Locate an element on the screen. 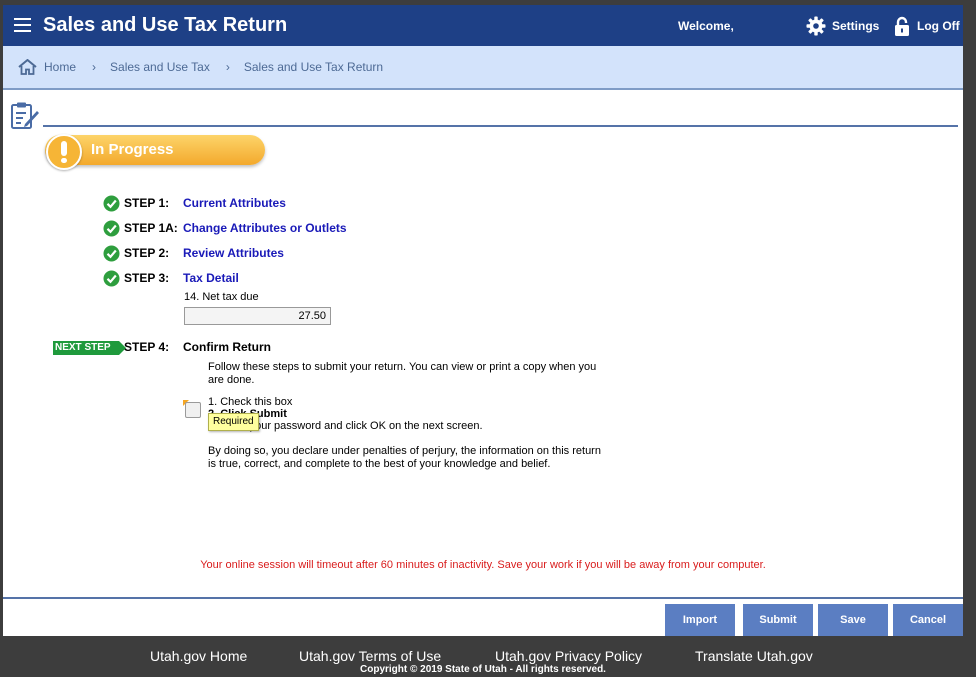  gear-icon is located at coordinates (816, 26).